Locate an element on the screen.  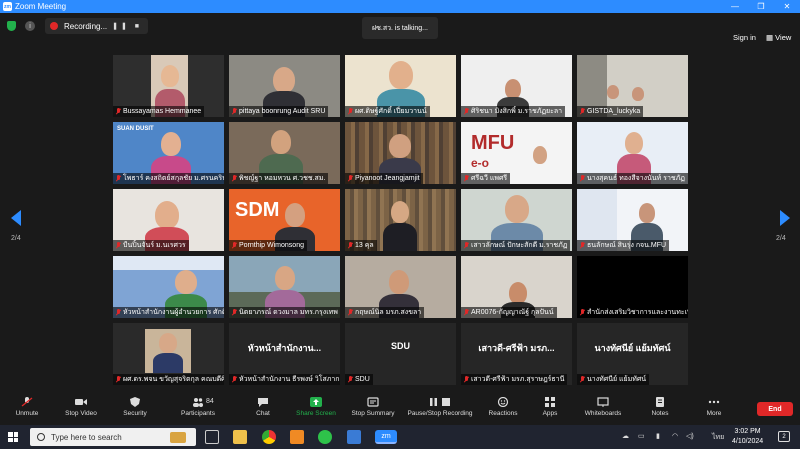
participant-name: ผศ.ดร.พจน ขวัญสุจริตกุล คณบดีศิลปกรรม is located at coordinates (173, 379).